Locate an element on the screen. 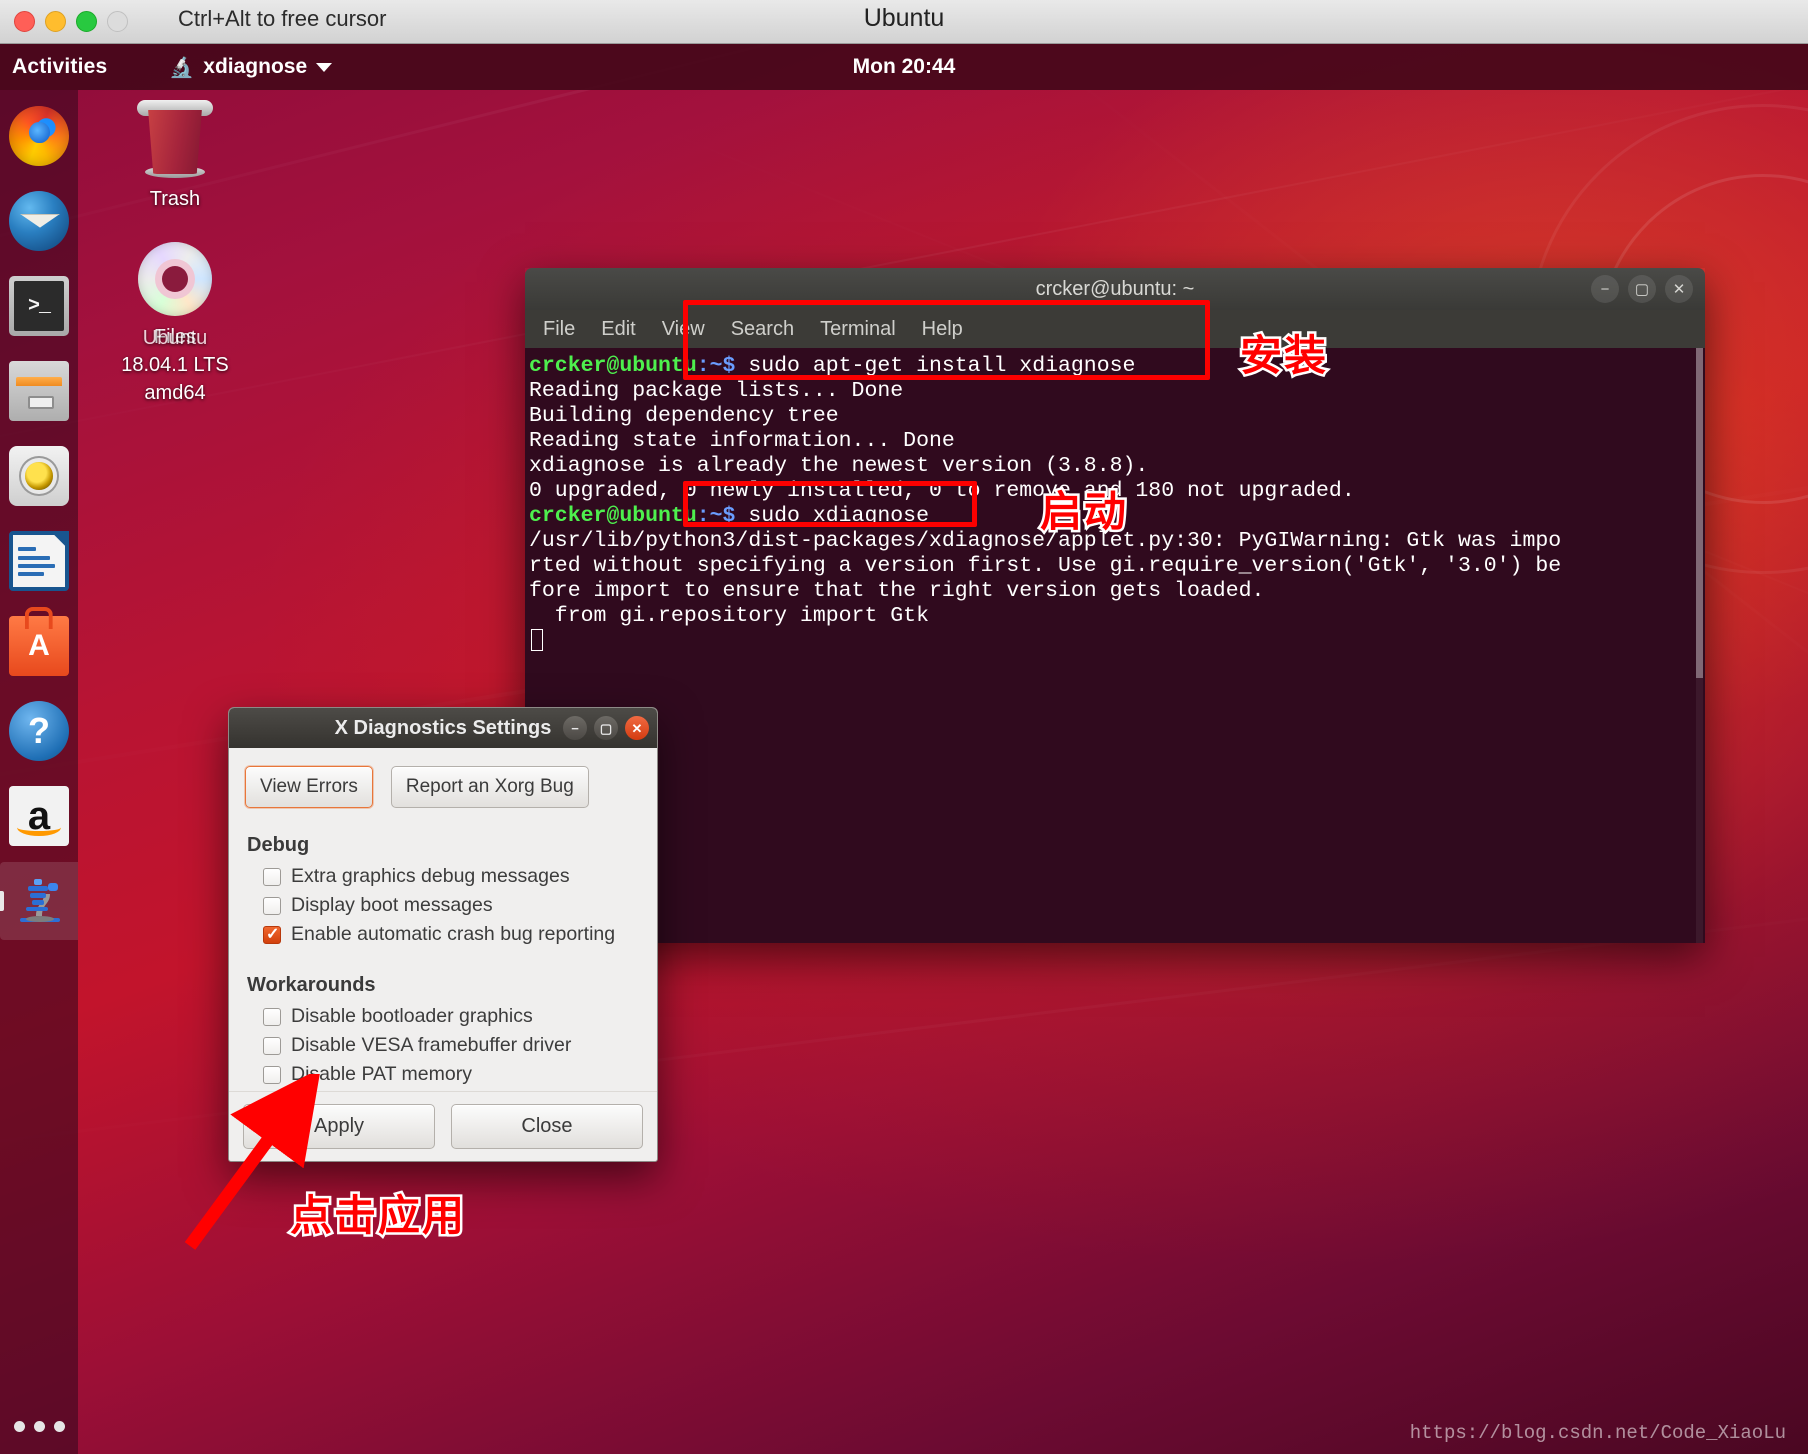 This screenshot has width=1808, height=1454. checkbox-icon-checked is located at coordinates (272, 934).